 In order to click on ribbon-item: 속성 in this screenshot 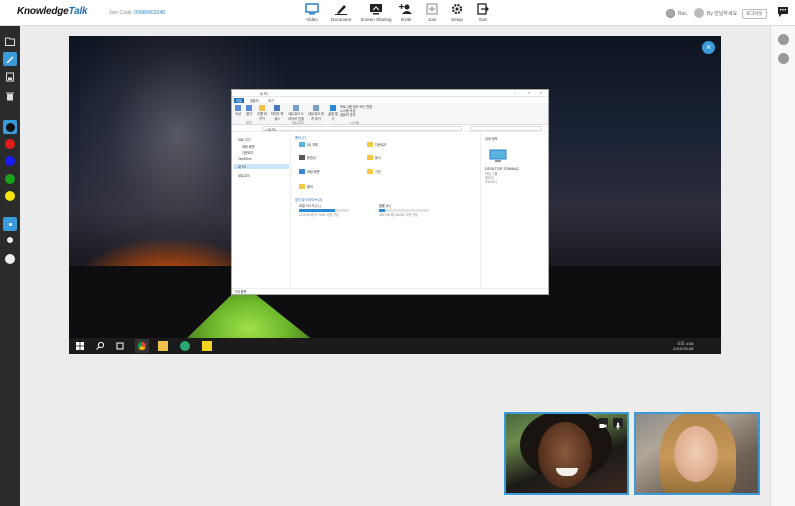, I will do `click(238, 110)`.